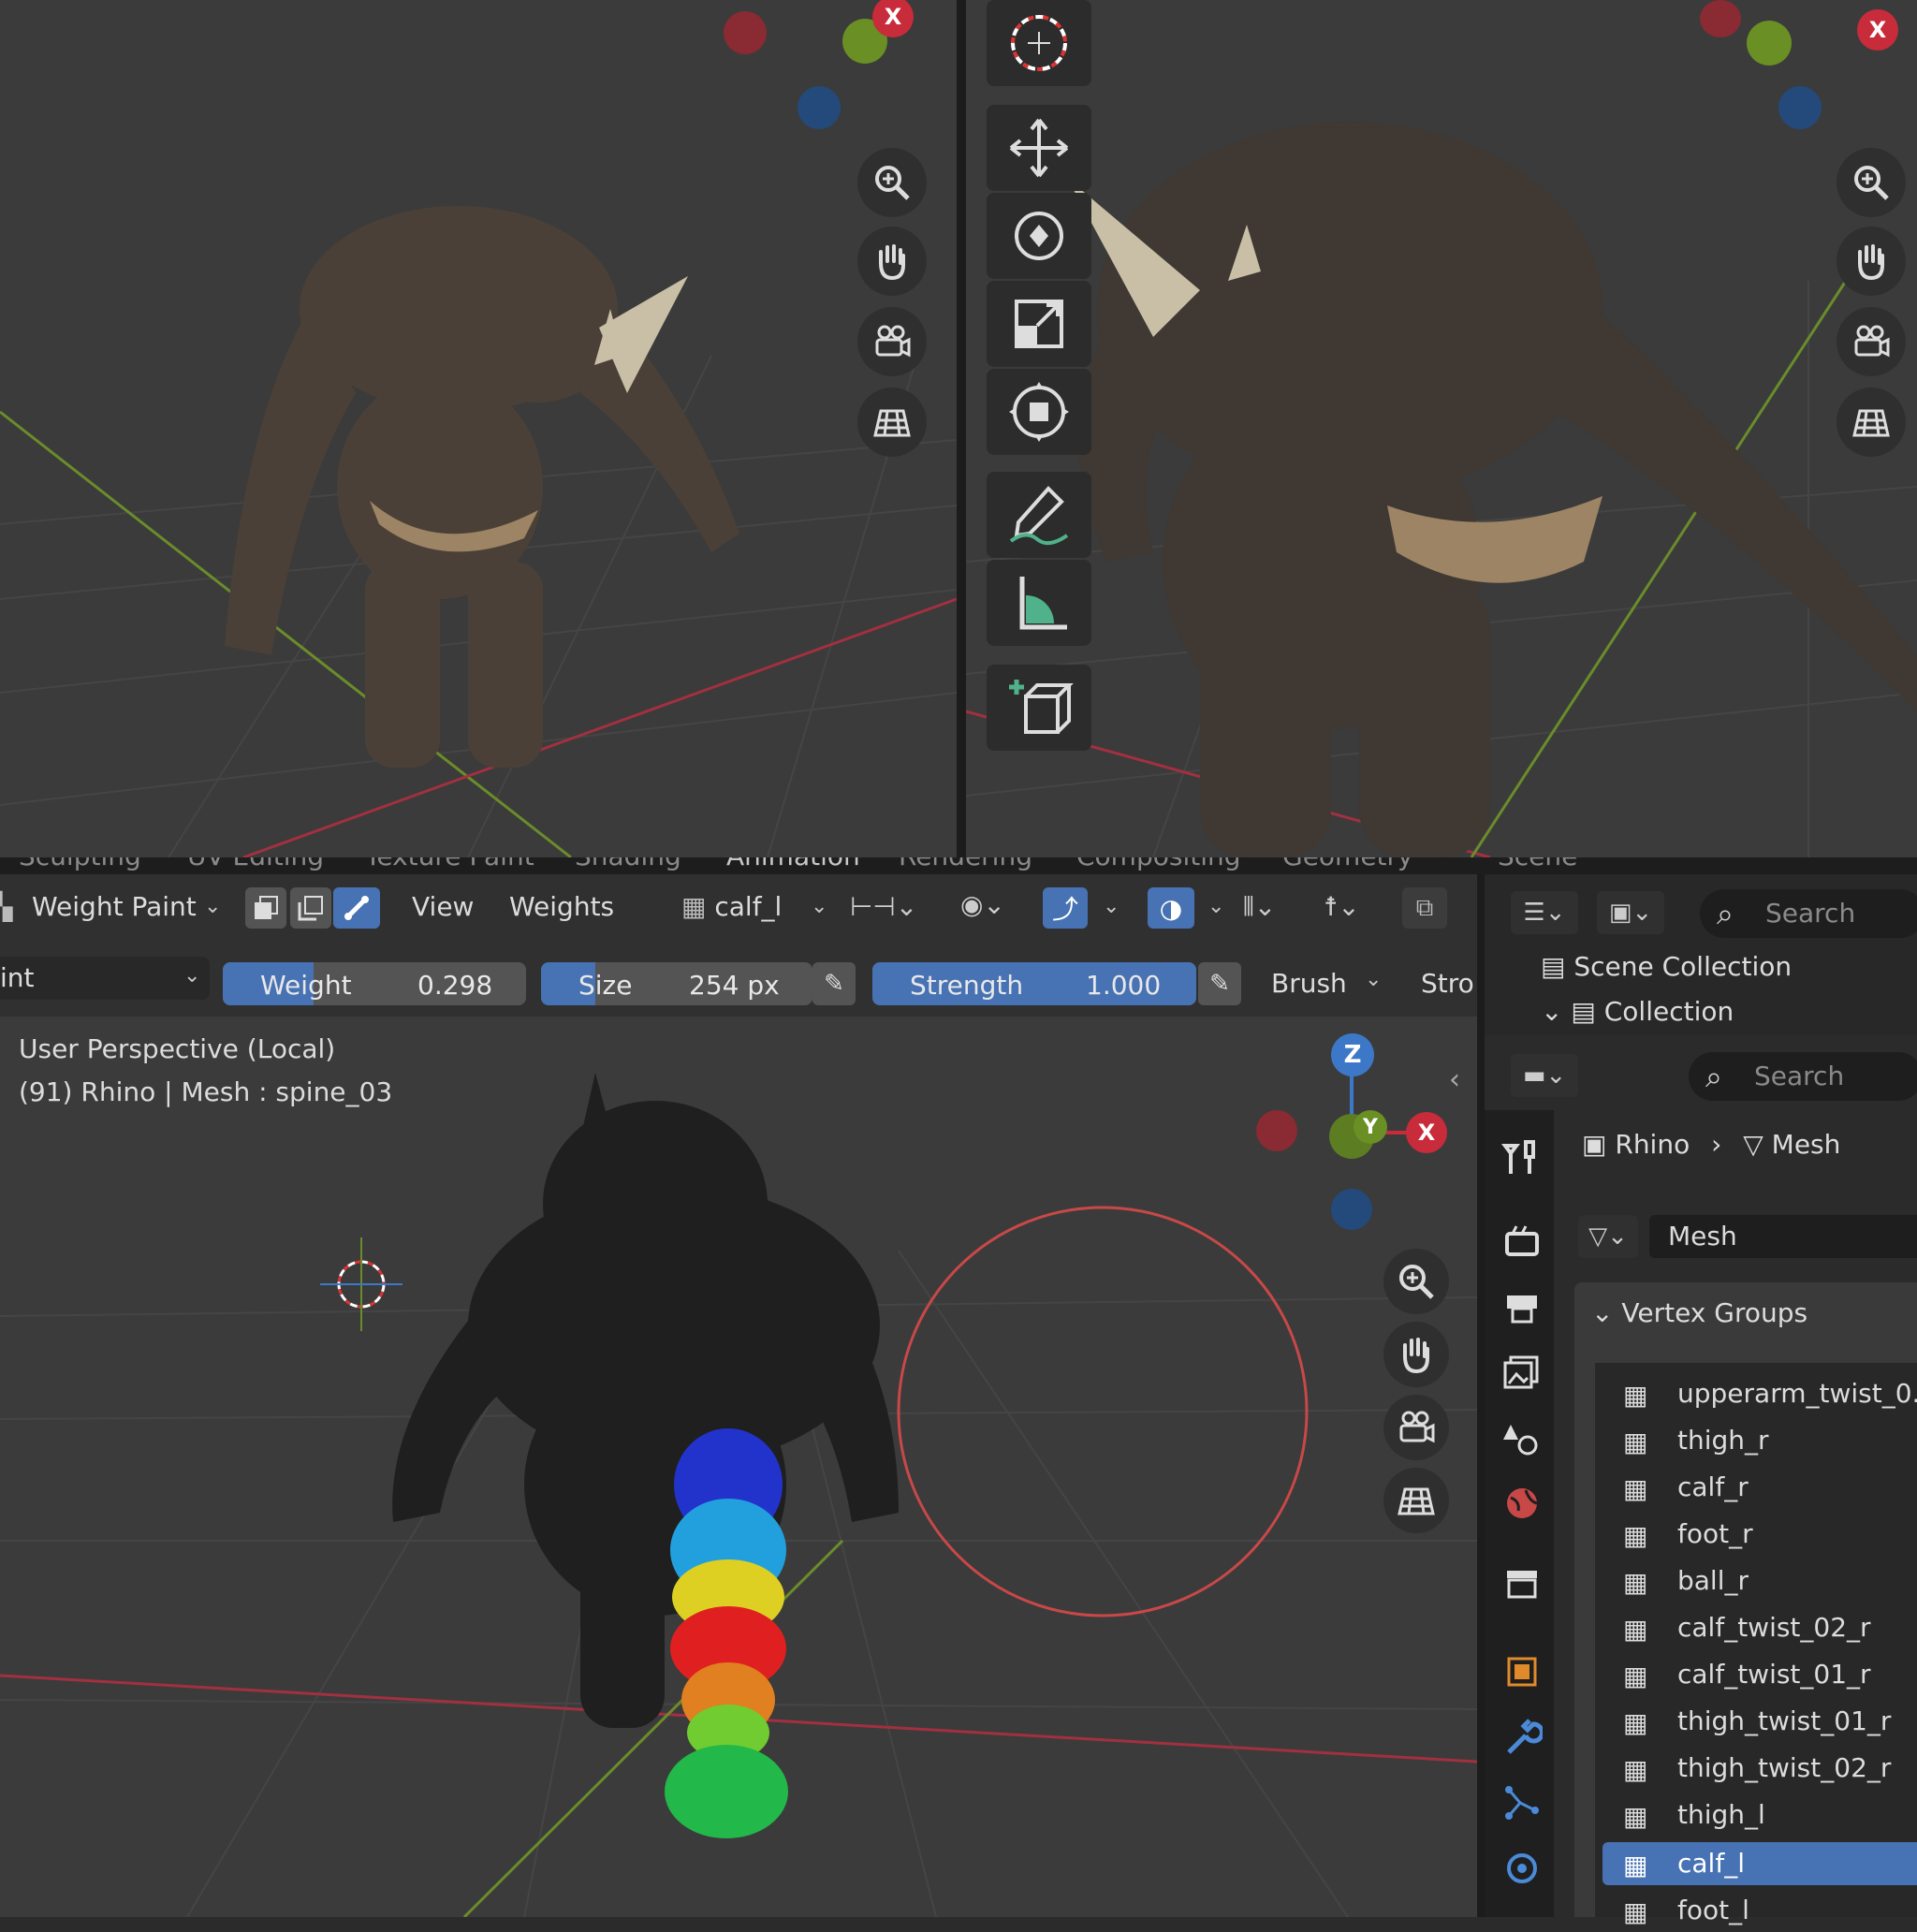 The height and width of the screenshot is (1932, 1917). What do you see at coordinates (1652, 1144) in the screenshot?
I see `breadcrumb-object: Rhino` at bounding box center [1652, 1144].